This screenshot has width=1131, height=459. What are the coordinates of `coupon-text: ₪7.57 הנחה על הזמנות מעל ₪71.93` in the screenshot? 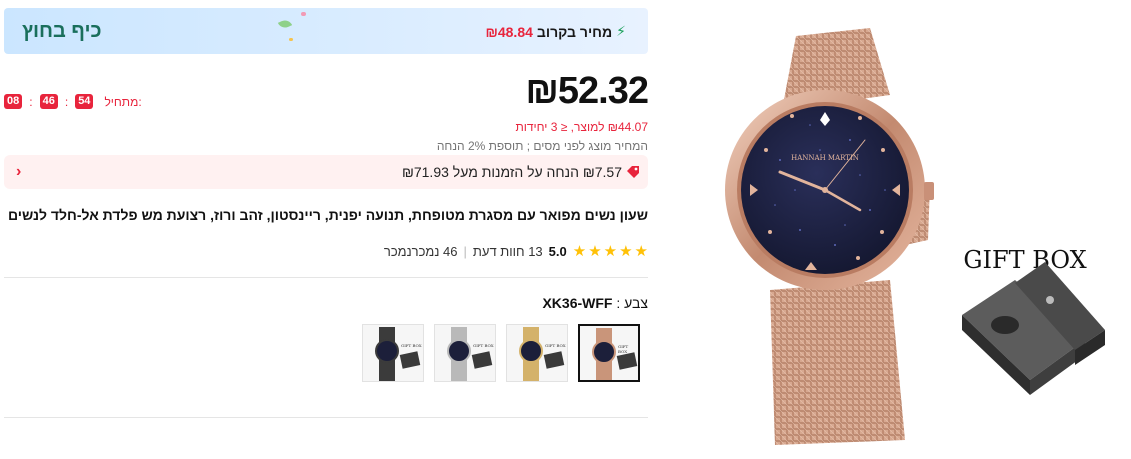 It's located at (511, 172).